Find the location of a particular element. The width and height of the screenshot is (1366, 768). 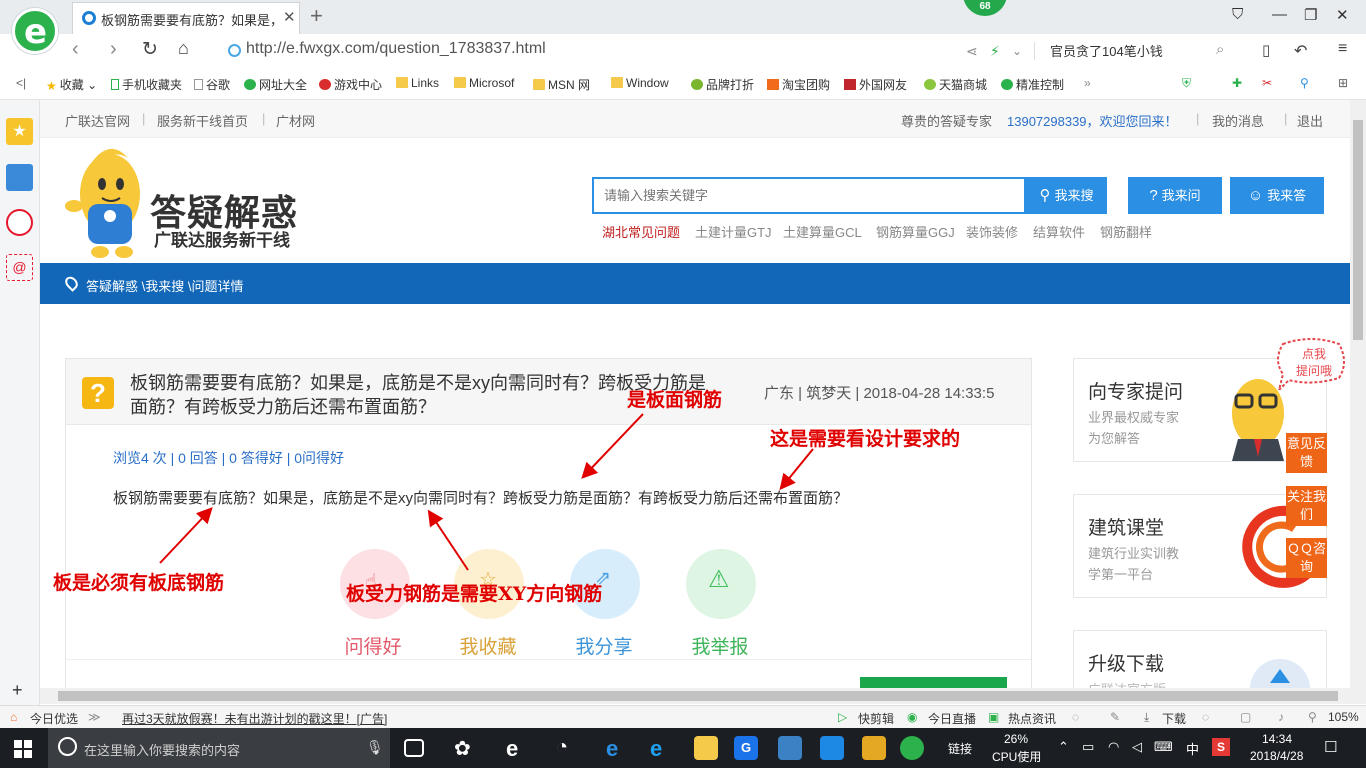

search-button: ⚲ 我来搜 is located at coordinates (1066, 195).